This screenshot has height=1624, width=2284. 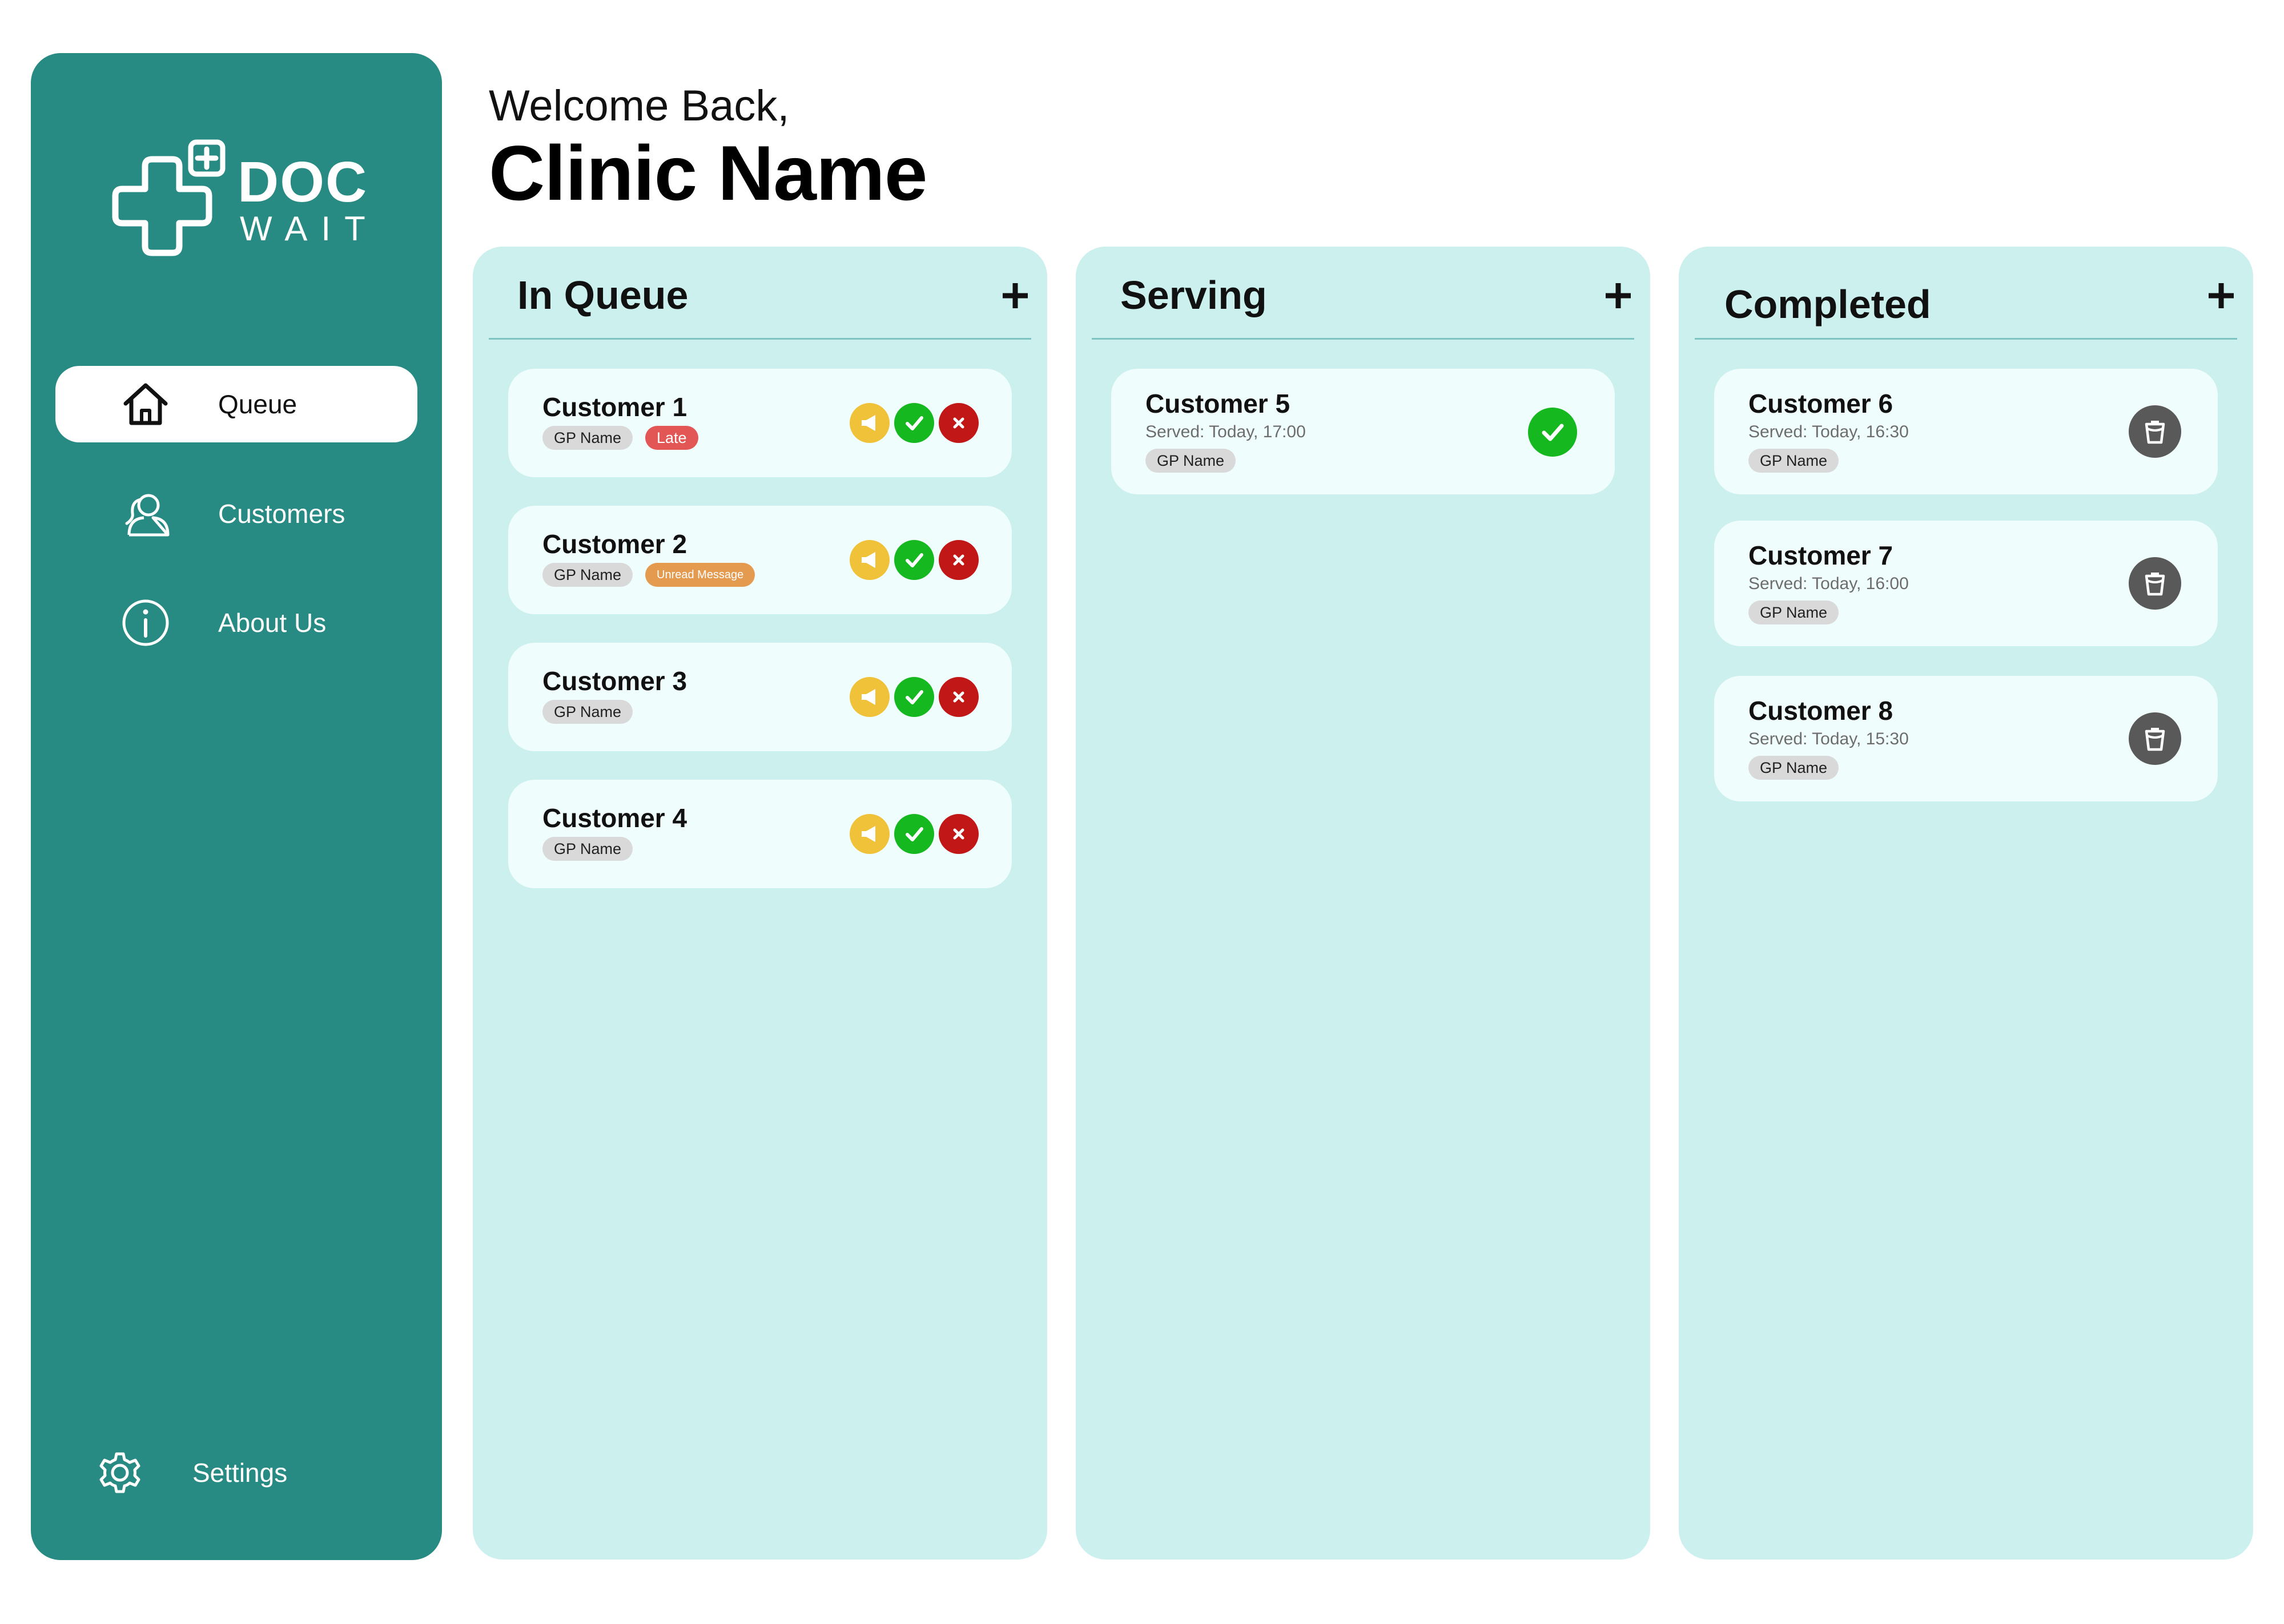 I want to click on sidebar-item-label: Queue, so click(x=257, y=404).